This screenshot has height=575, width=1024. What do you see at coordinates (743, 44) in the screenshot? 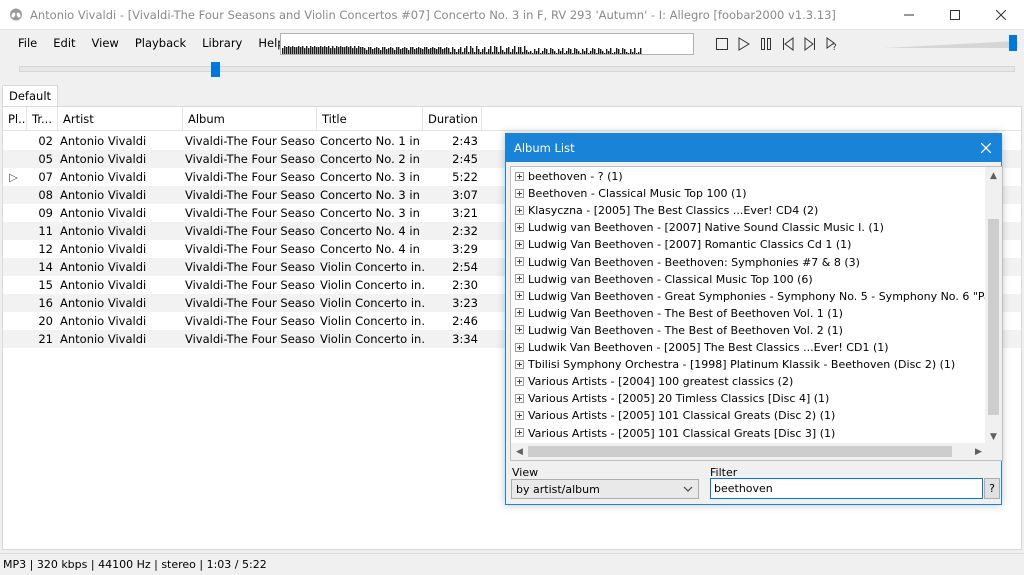
I see `play-button` at bounding box center [743, 44].